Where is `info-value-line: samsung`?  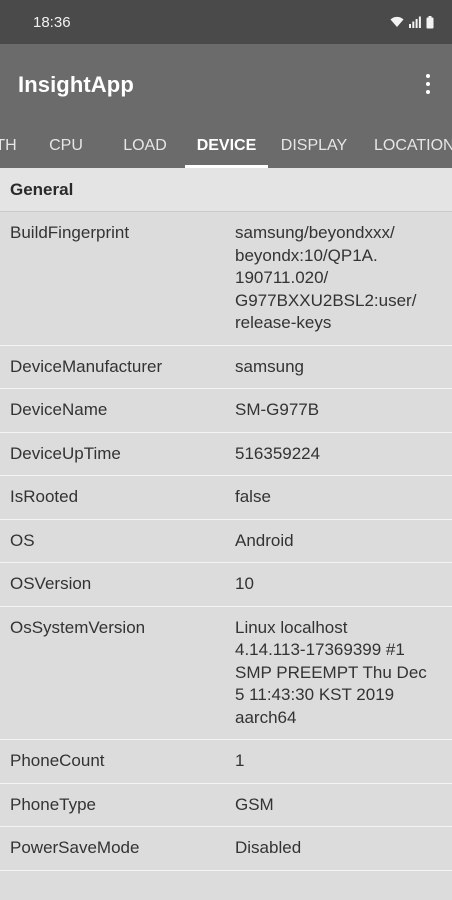 info-value-line: samsung is located at coordinates (269, 366).